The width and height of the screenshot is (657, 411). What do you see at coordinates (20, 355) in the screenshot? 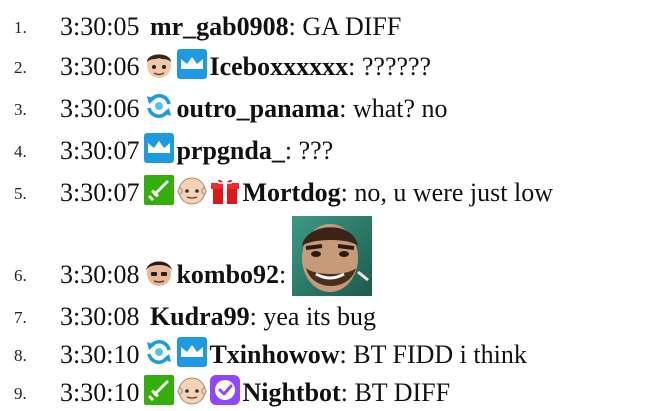
I see `line-number: 8.` at bounding box center [20, 355].